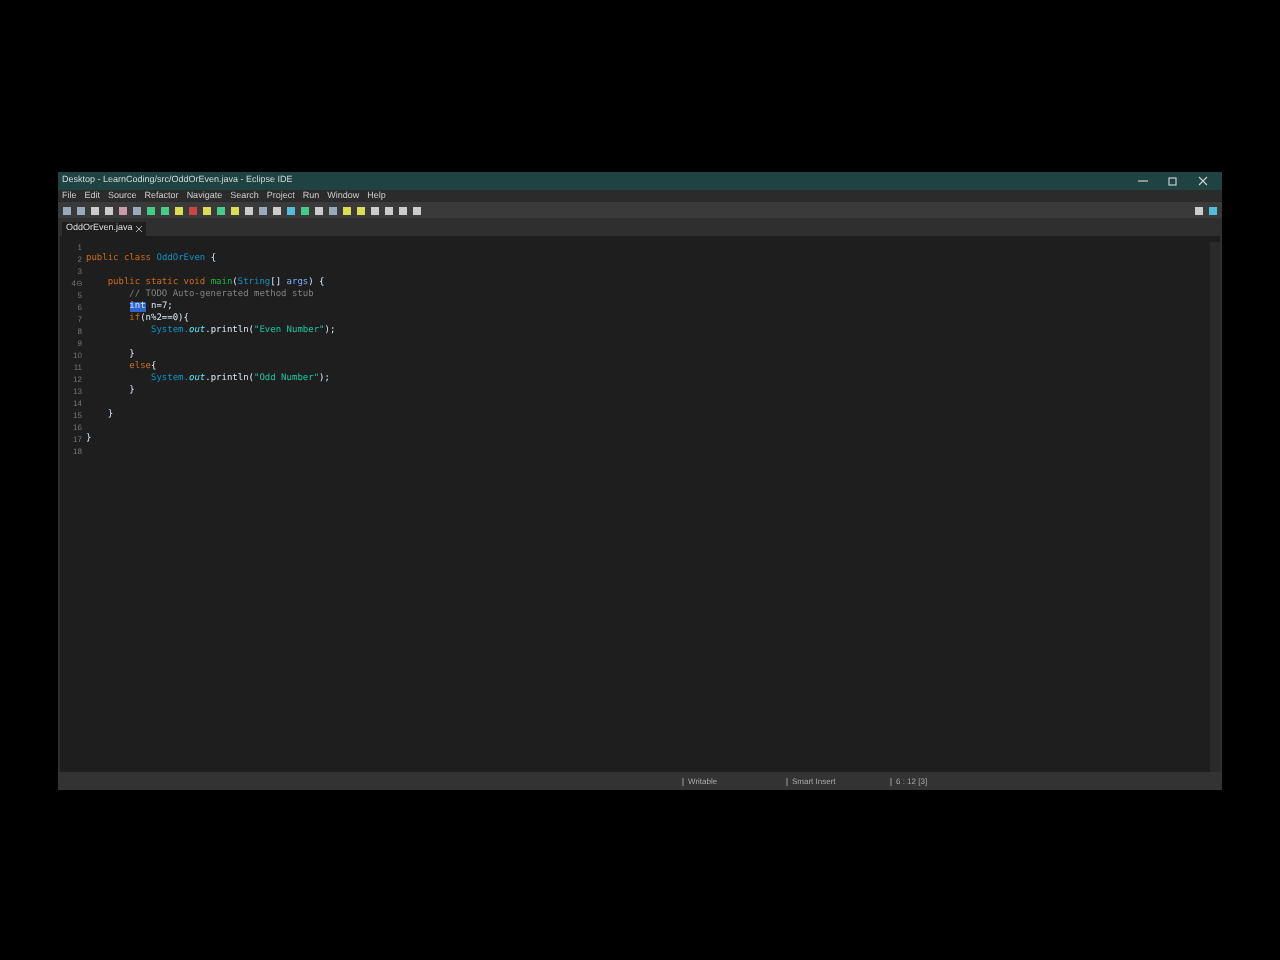  I want to click on minimize-icon, so click(1143, 181).